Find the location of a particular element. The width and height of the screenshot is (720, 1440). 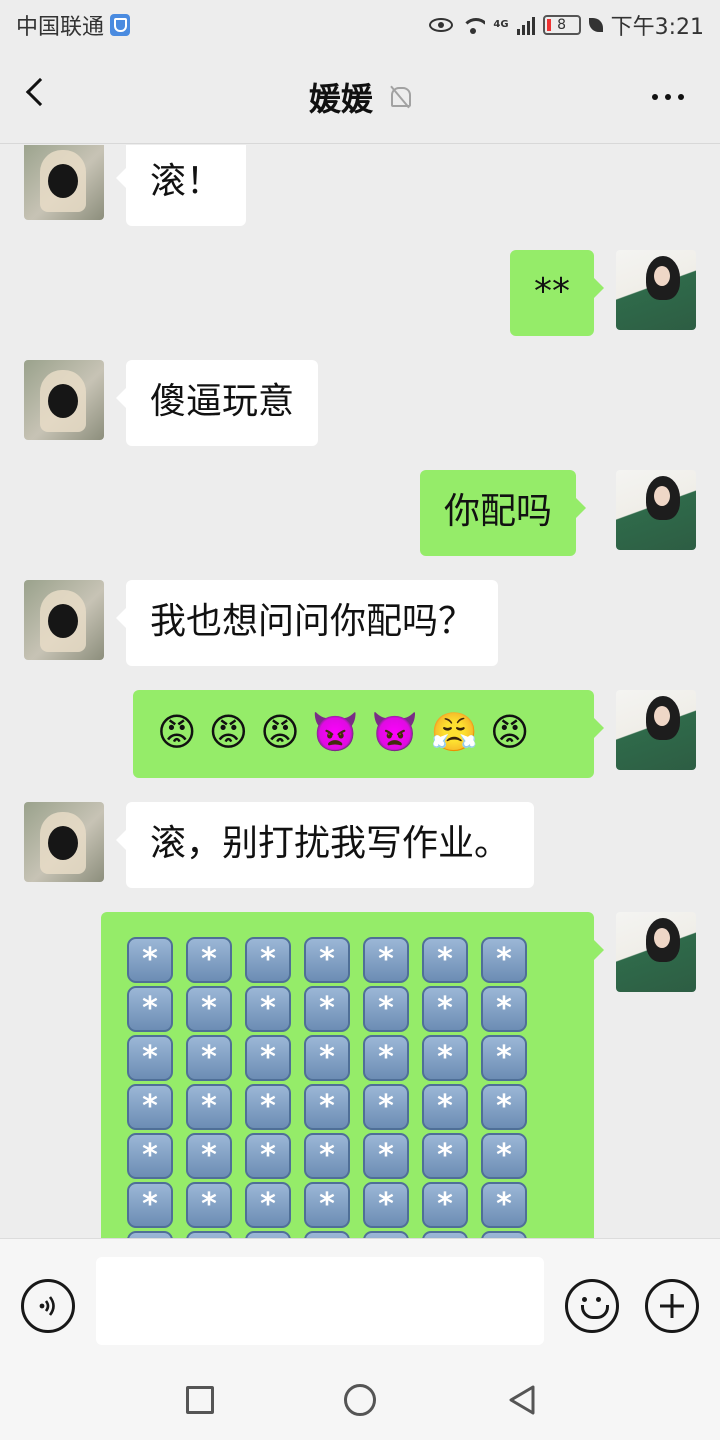

message-text: 滚！ is located at coordinates (186, 181).